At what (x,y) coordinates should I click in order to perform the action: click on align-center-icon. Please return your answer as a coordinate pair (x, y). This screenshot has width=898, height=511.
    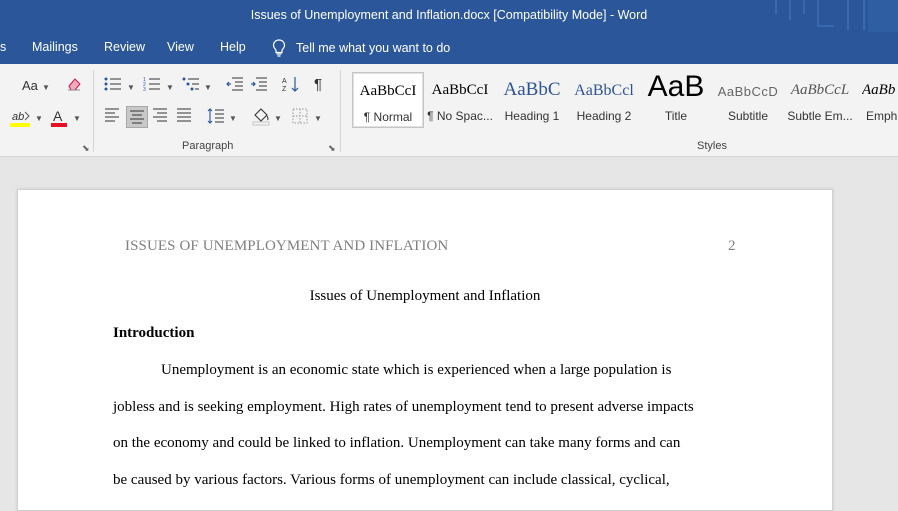
    Looking at the image, I should click on (137, 117).